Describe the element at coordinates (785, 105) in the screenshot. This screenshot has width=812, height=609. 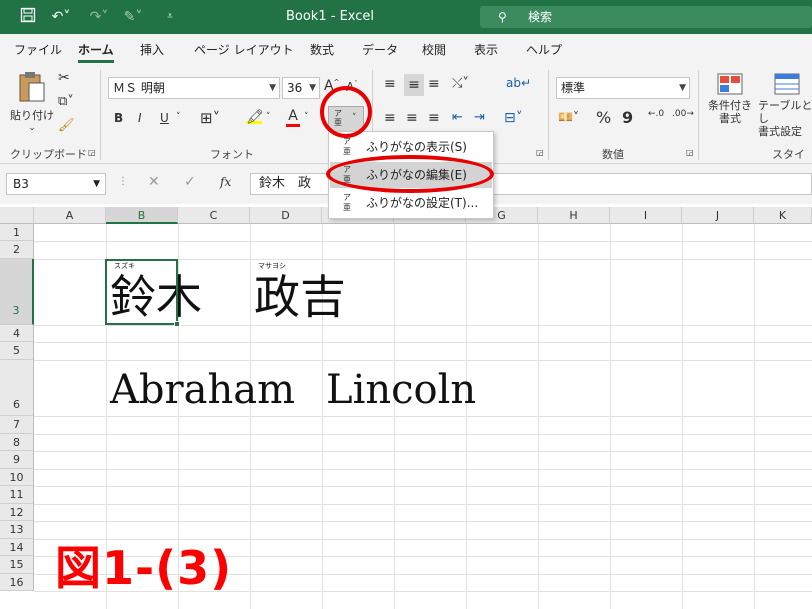
I see `format-as-table-button: テーブルとし 書式設定` at that location.